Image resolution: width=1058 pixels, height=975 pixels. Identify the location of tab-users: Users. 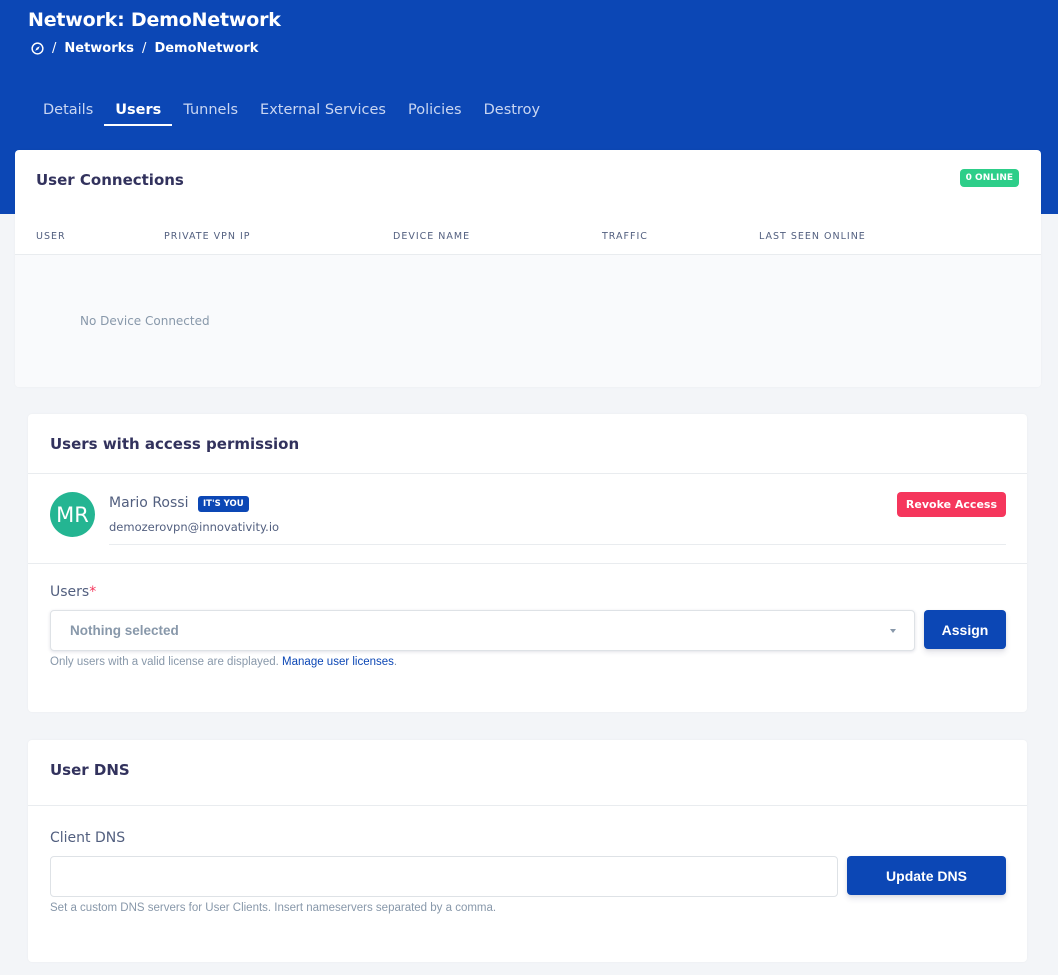
(138, 112).